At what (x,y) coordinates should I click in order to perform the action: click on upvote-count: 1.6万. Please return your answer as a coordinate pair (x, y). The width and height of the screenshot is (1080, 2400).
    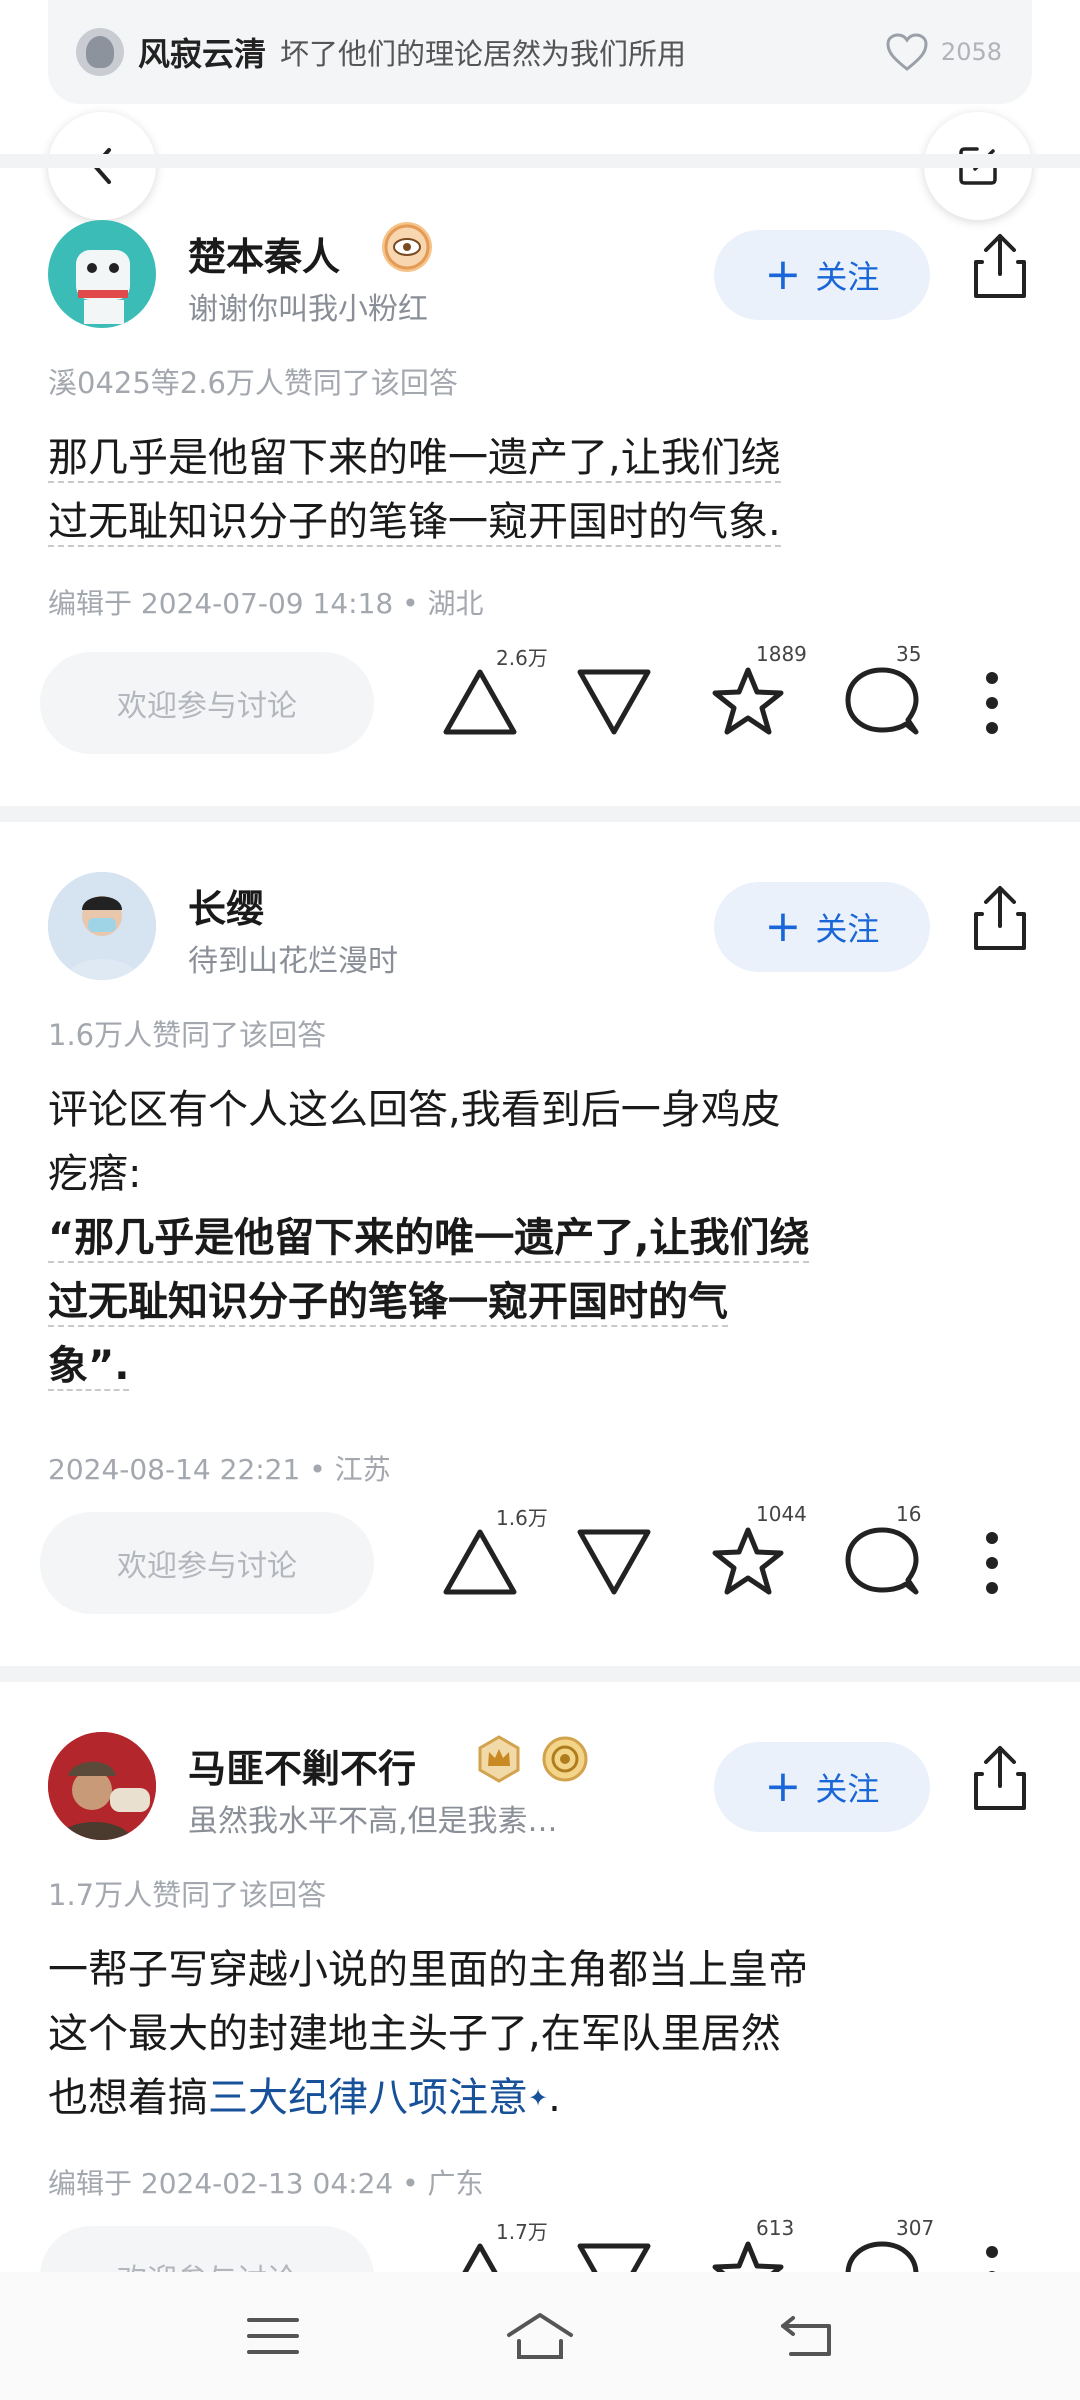
    Looking at the image, I should click on (522, 1518).